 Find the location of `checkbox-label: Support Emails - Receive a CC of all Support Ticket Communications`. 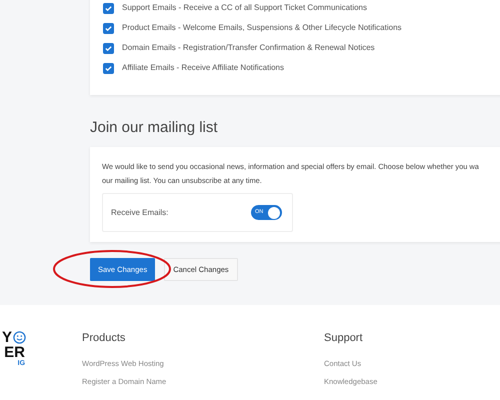

checkbox-label: Support Emails - Receive a CC of all Support Ticket Communications is located at coordinates (244, 8).